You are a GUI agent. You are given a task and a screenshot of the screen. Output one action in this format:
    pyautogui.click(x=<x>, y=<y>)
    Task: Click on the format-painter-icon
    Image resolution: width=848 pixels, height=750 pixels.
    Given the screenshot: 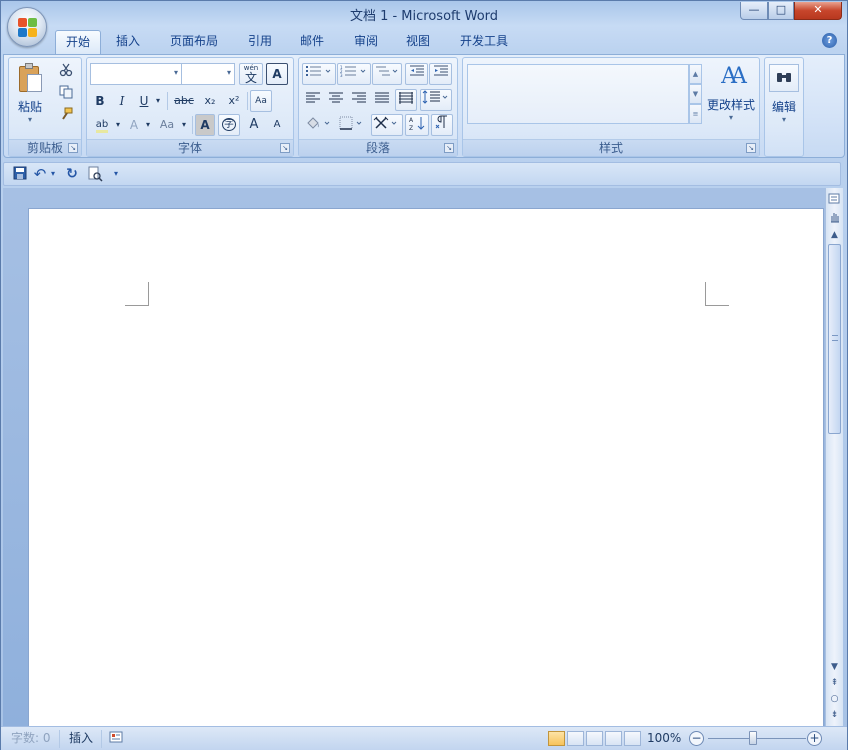 What is the action you would take?
    pyautogui.click(x=66, y=117)
    